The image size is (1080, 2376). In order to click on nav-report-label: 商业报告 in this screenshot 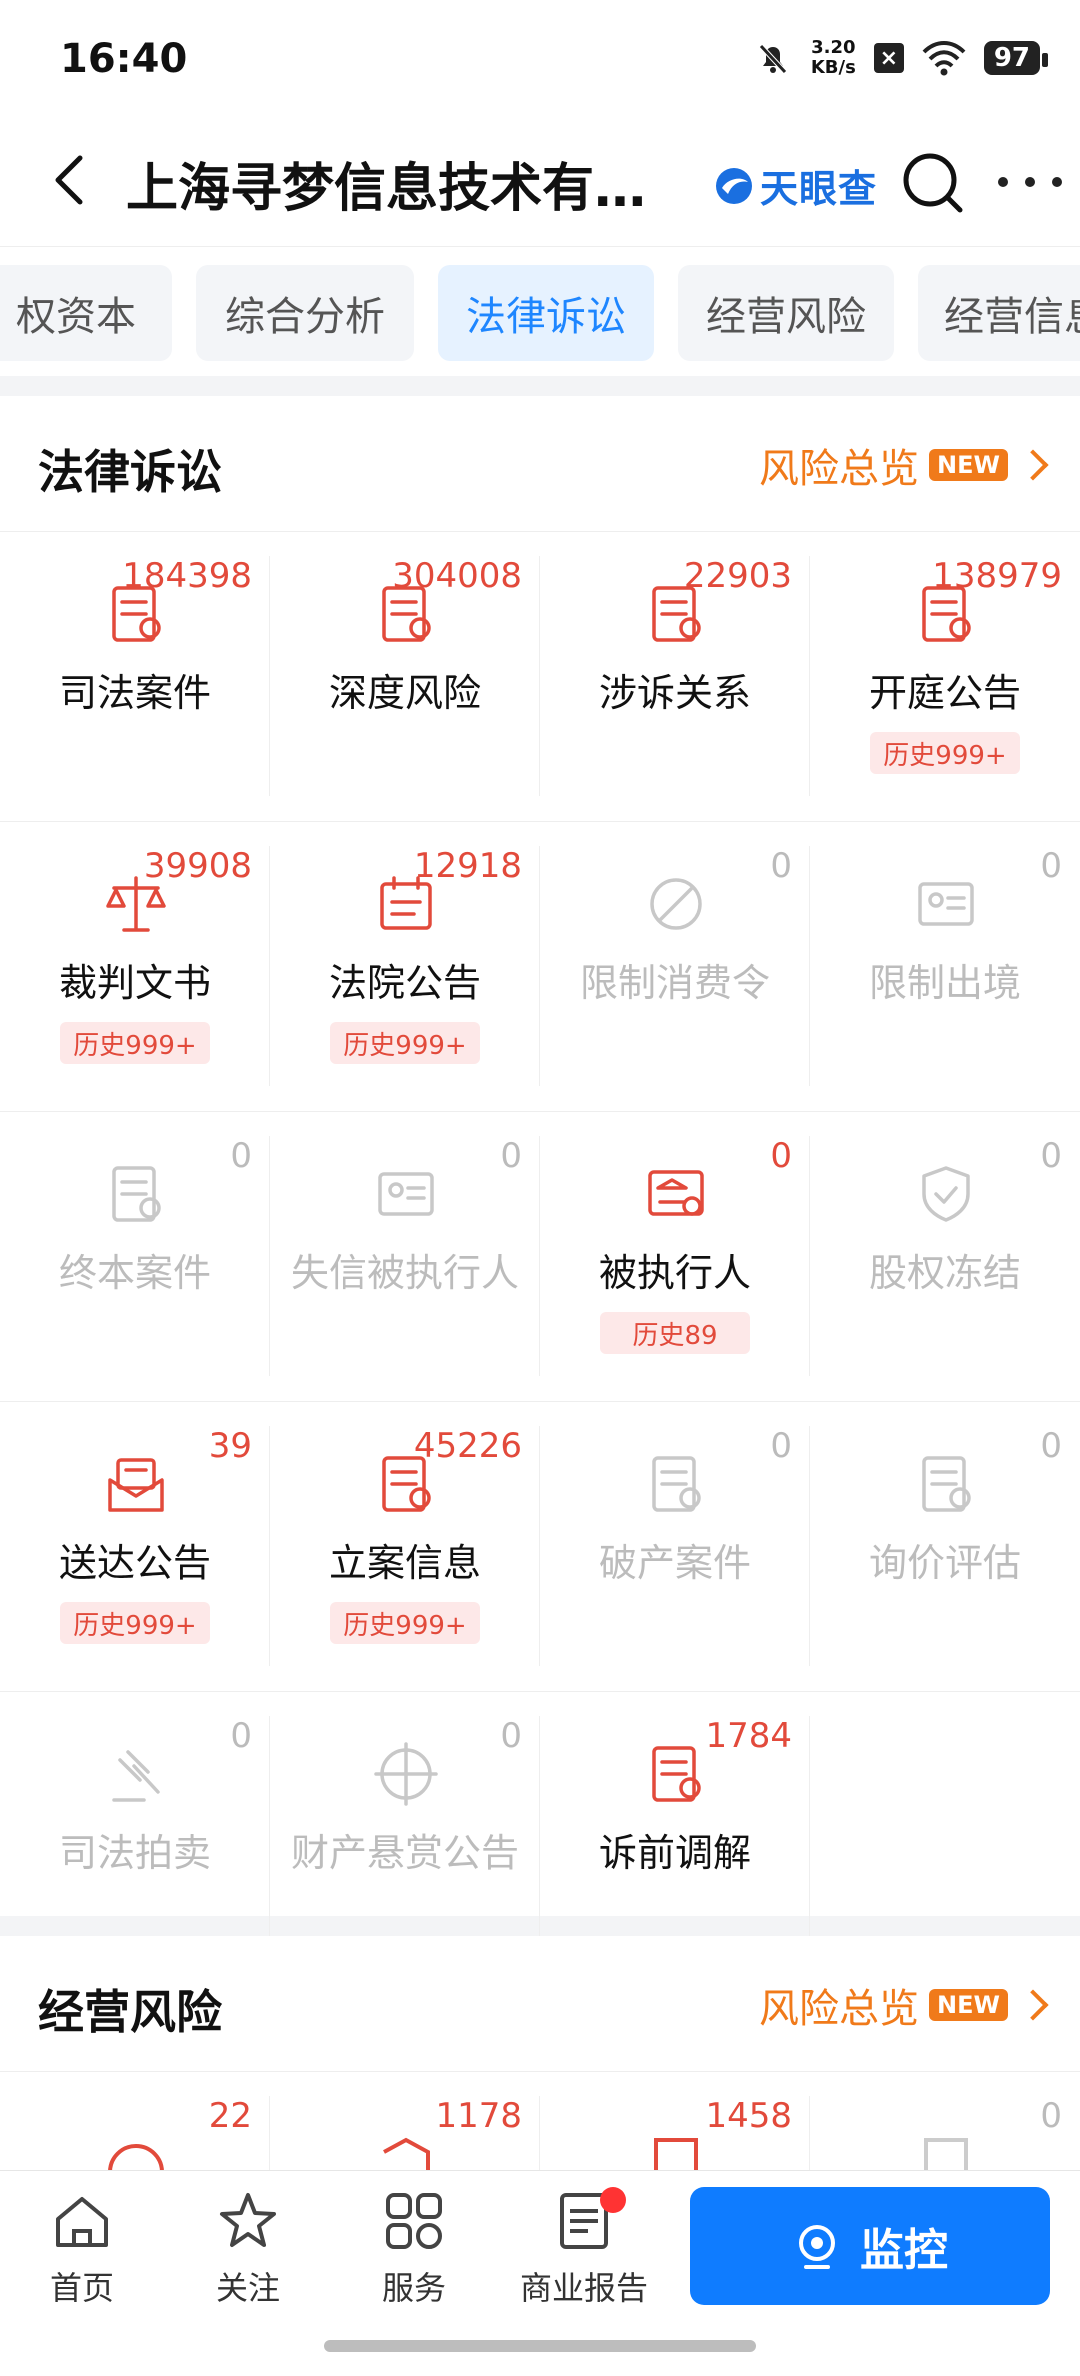, I will do `click(583, 2288)`.